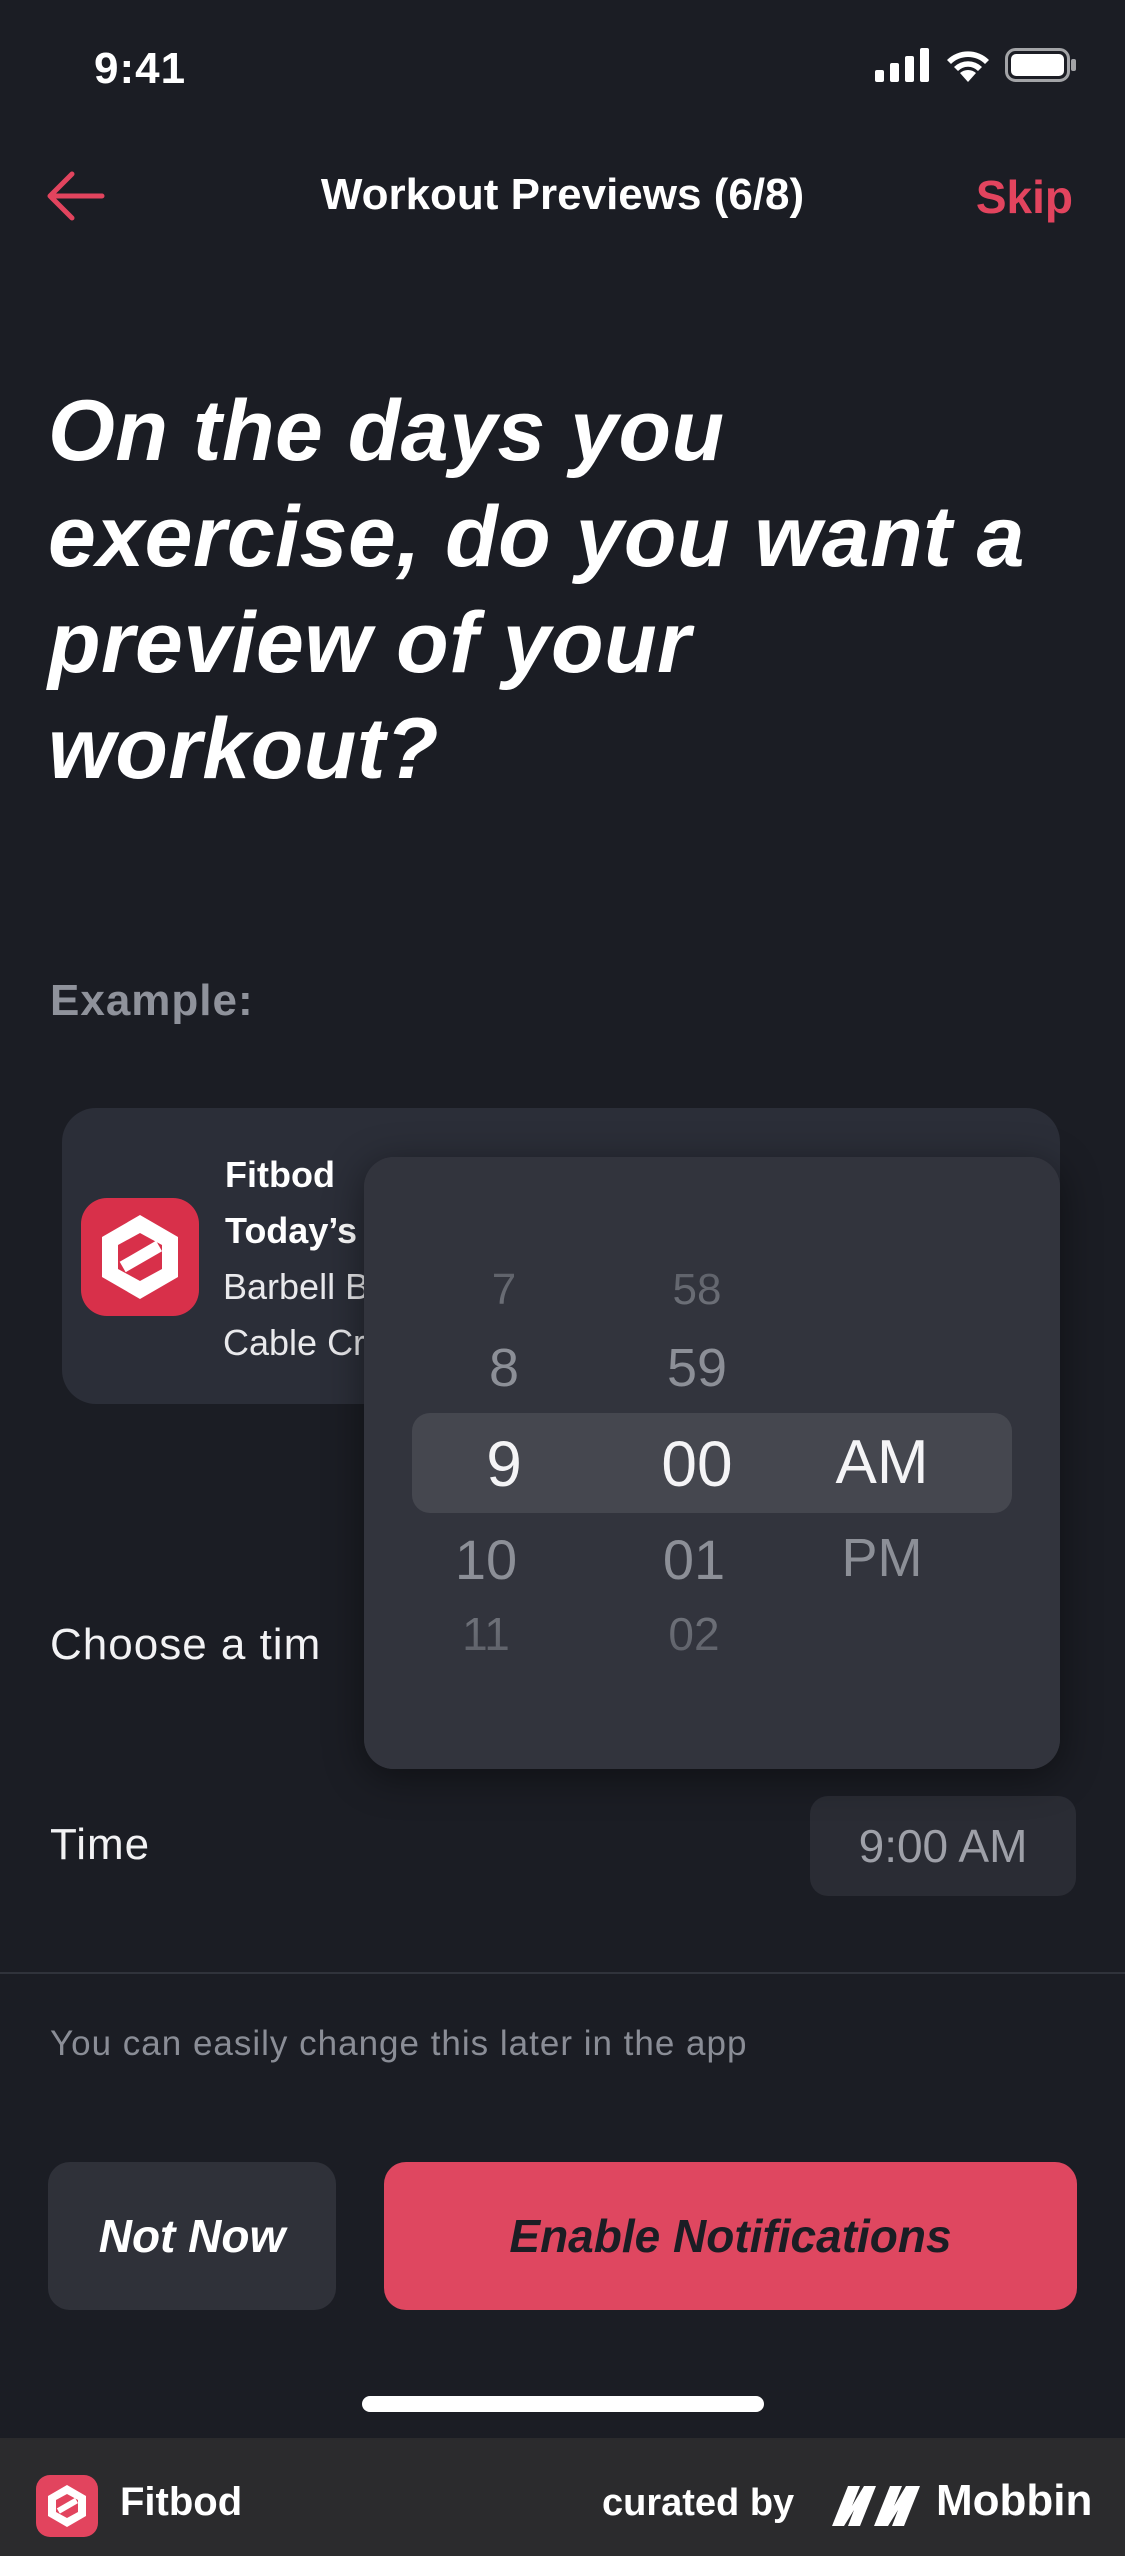  I want to click on notification-app-name: Fitbod, so click(280, 1174).